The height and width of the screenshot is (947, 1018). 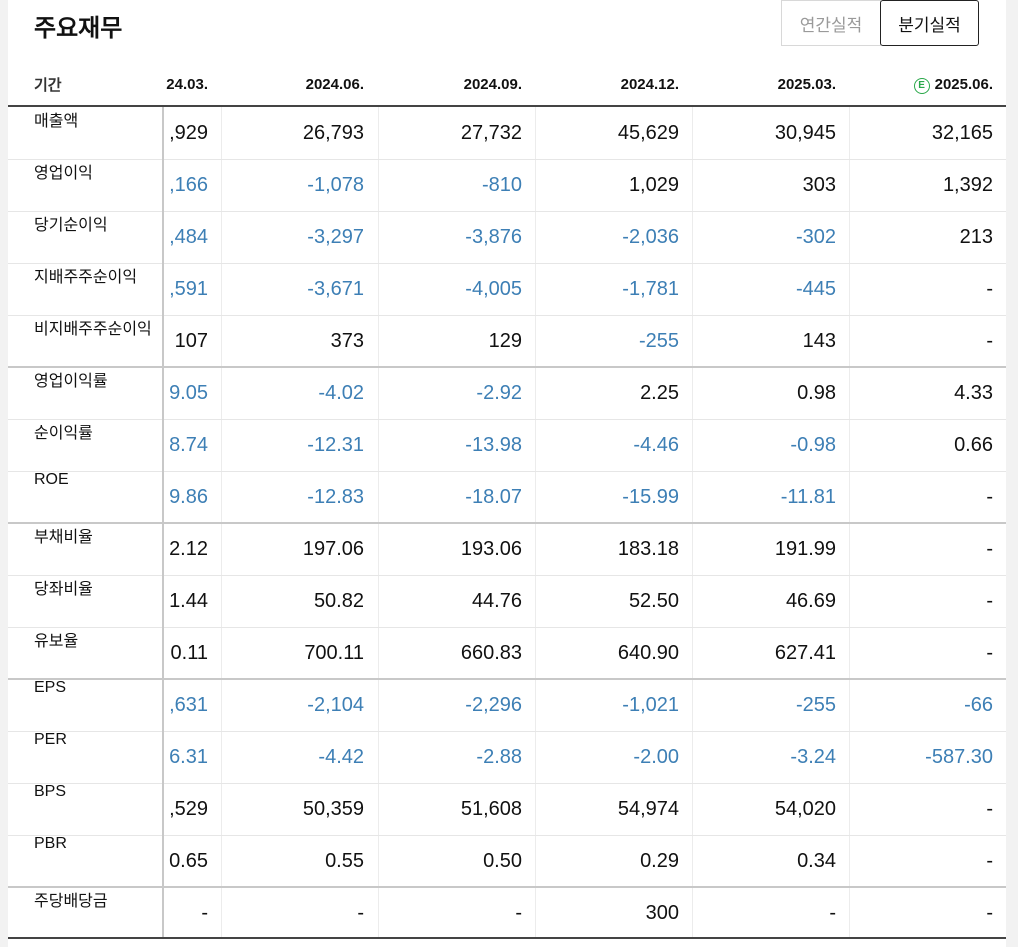 I want to click on table-cell: 54,974, so click(x=648, y=809).